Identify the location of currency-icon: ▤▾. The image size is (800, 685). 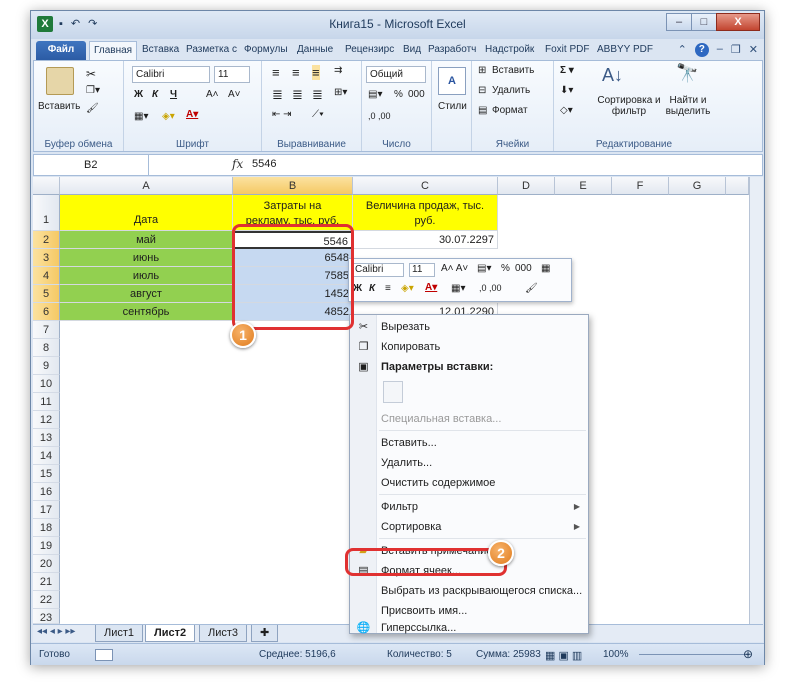
(375, 94).